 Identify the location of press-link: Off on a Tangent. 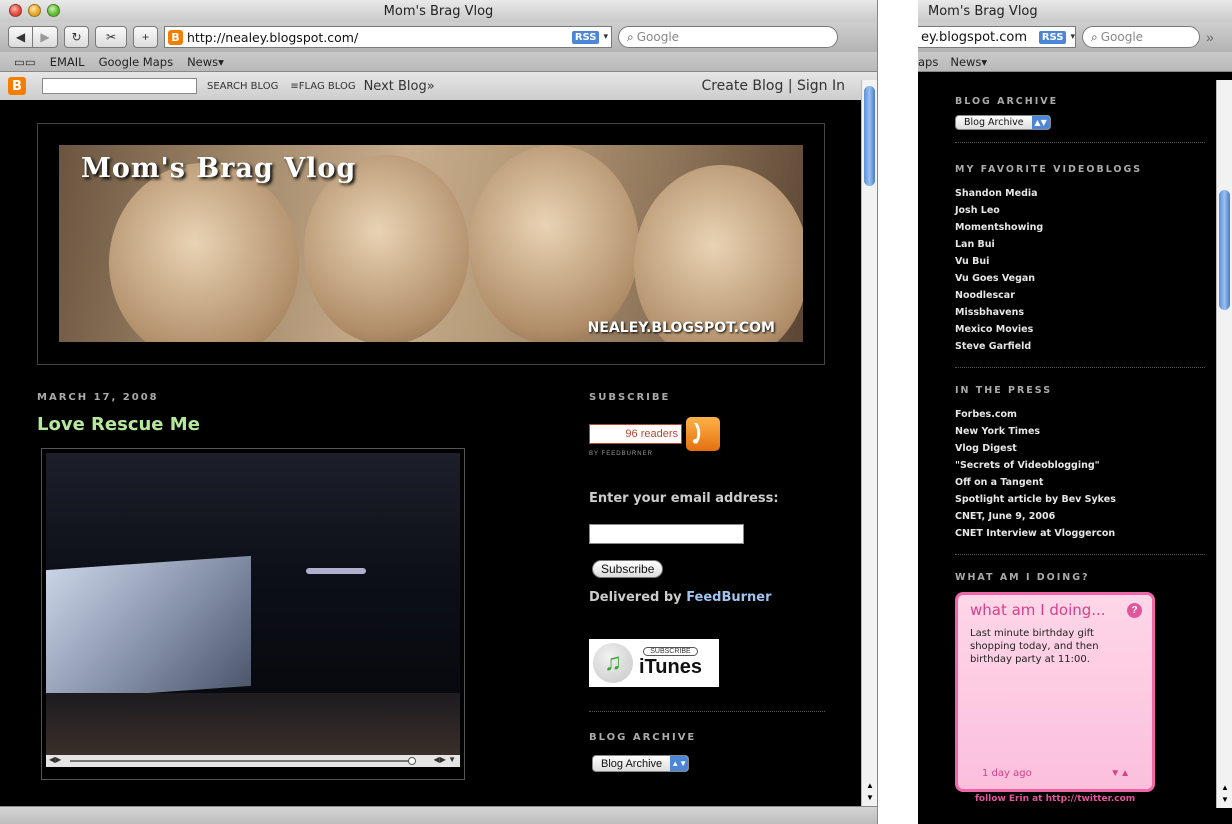
(1080, 482).